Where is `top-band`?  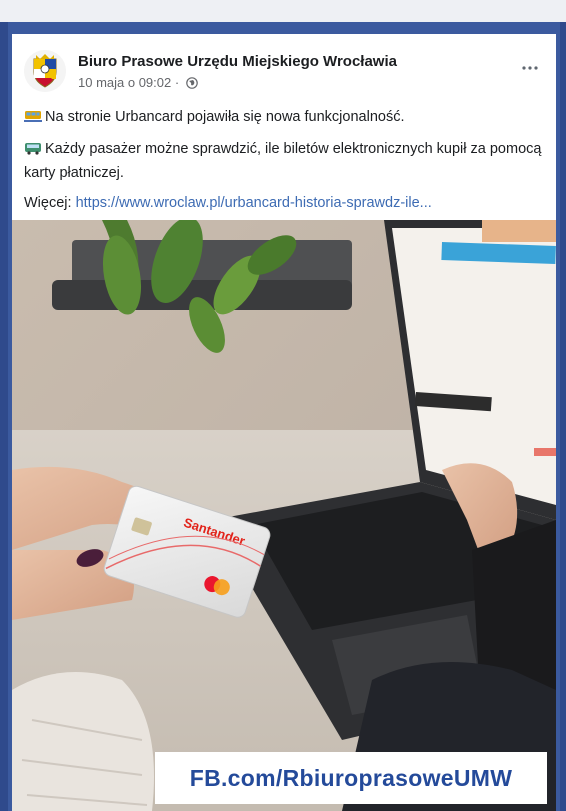 top-band is located at coordinates (283, 11).